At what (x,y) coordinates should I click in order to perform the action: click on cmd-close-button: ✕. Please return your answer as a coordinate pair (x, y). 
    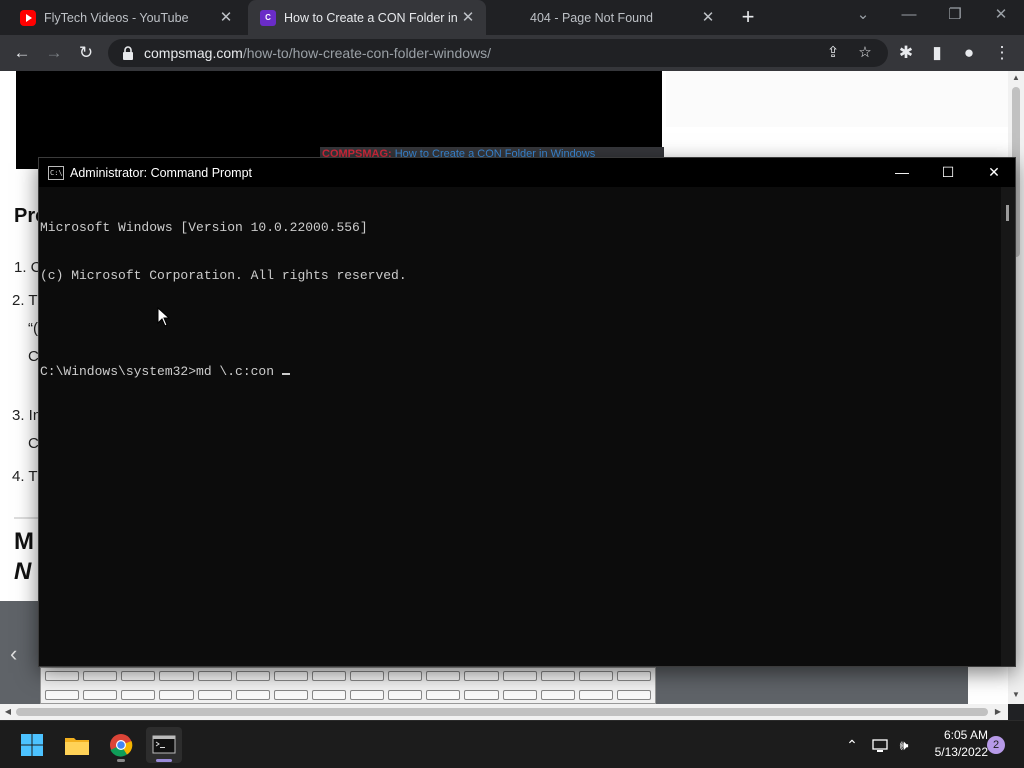
    Looking at the image, I should click on (994, 172).